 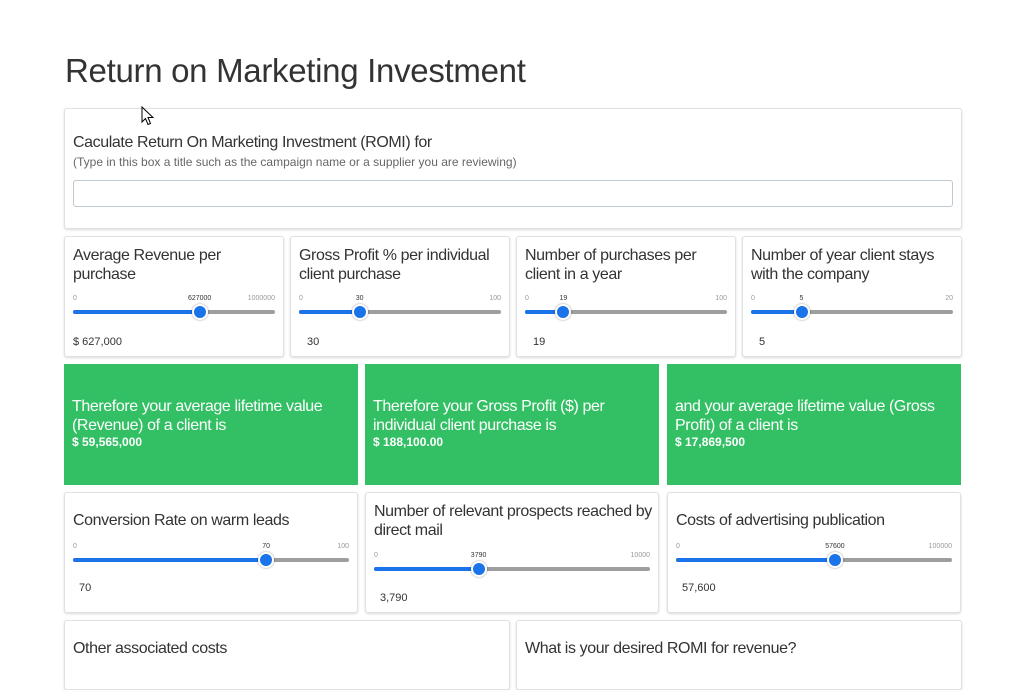 What do you see at coordinates (640, 555) in the screenshot?
I see `slider-max: 10000` at bounding box center [640, 555].